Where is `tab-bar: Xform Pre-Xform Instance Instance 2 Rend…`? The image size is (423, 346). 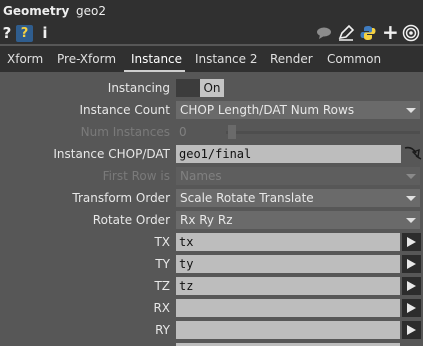
tab-bar: Xform Pre-Xform Instance Instance 2 Rend… is located at coordinates (211, 59).